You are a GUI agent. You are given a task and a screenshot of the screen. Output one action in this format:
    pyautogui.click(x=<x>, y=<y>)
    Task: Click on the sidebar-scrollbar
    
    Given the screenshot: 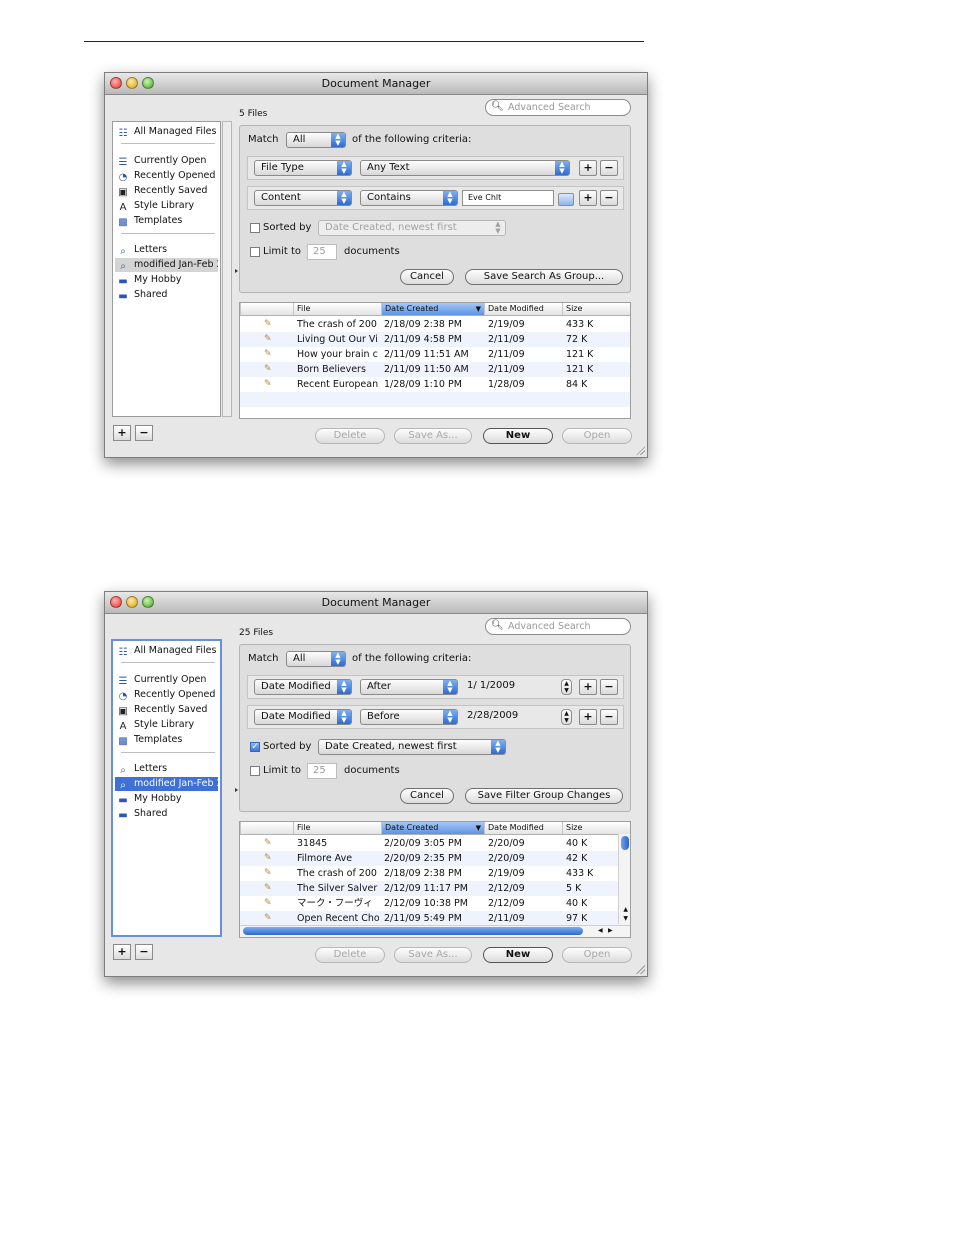 What is the action you would take?
    pyautogui.click(x=227, y=269)
    